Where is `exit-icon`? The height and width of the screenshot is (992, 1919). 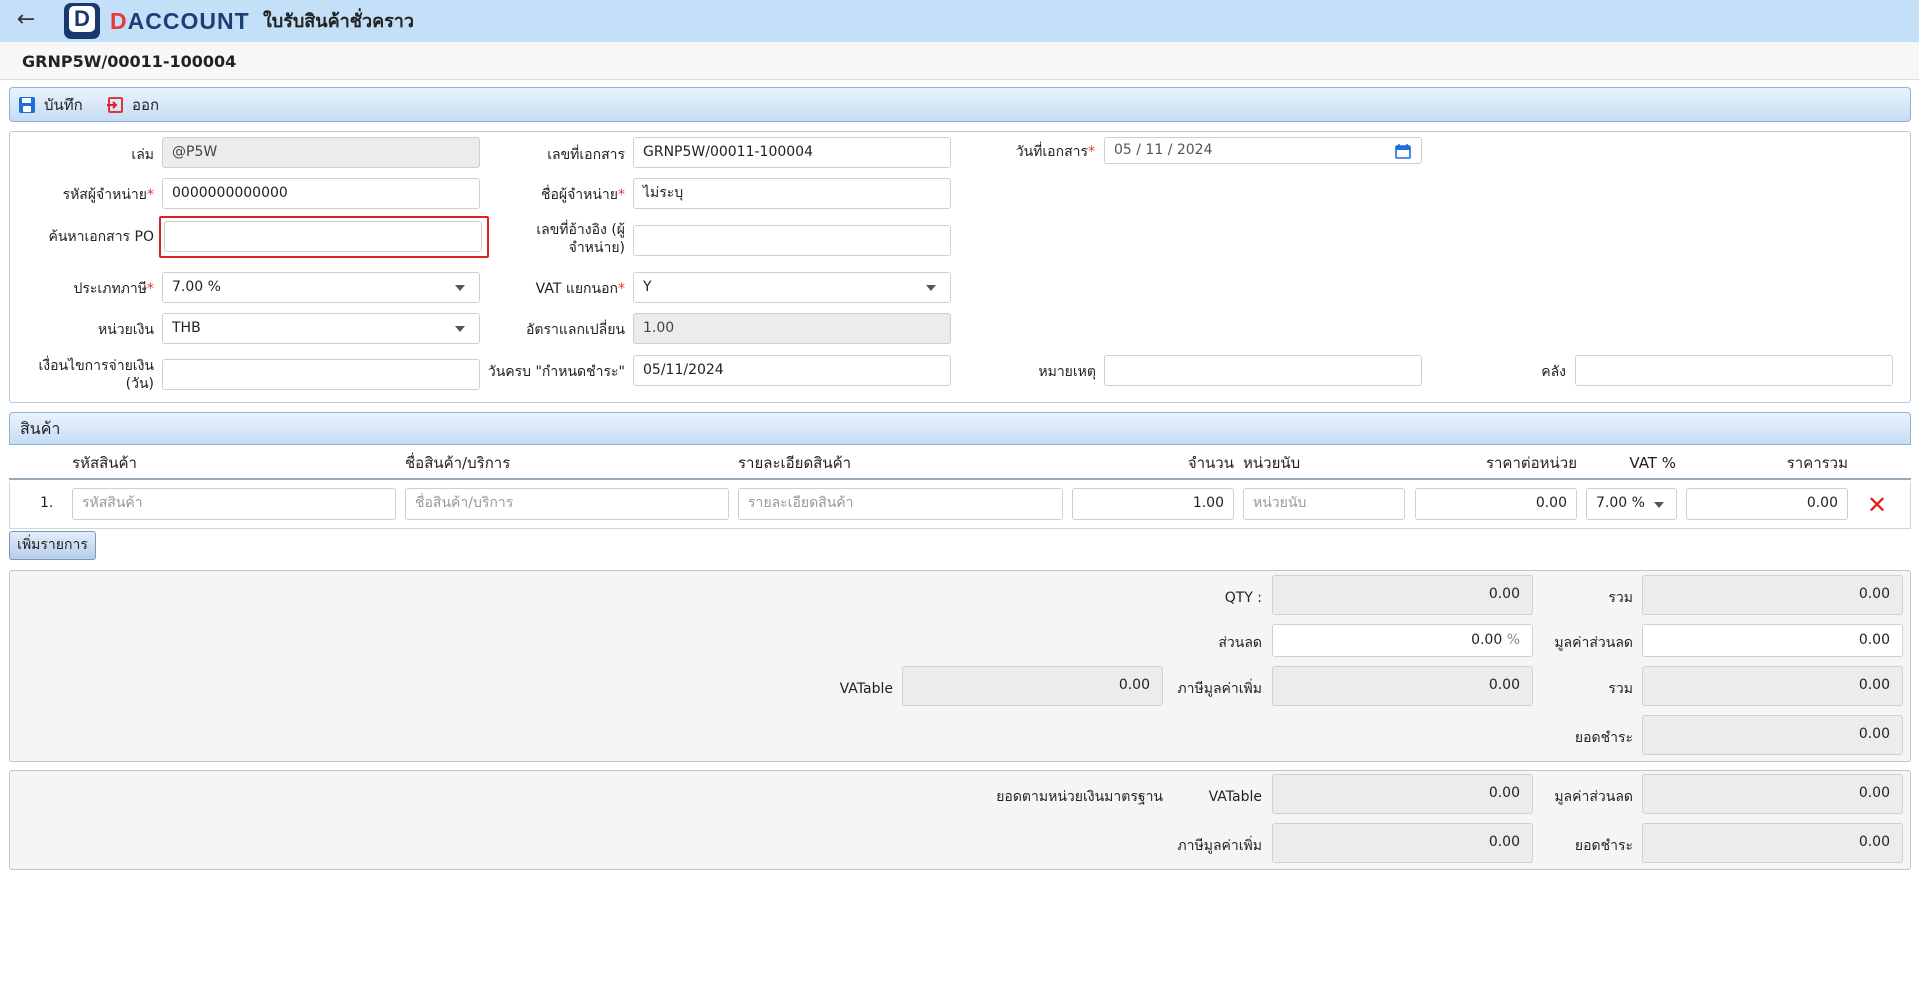 exit-icon is located at coordinates (115, 105).